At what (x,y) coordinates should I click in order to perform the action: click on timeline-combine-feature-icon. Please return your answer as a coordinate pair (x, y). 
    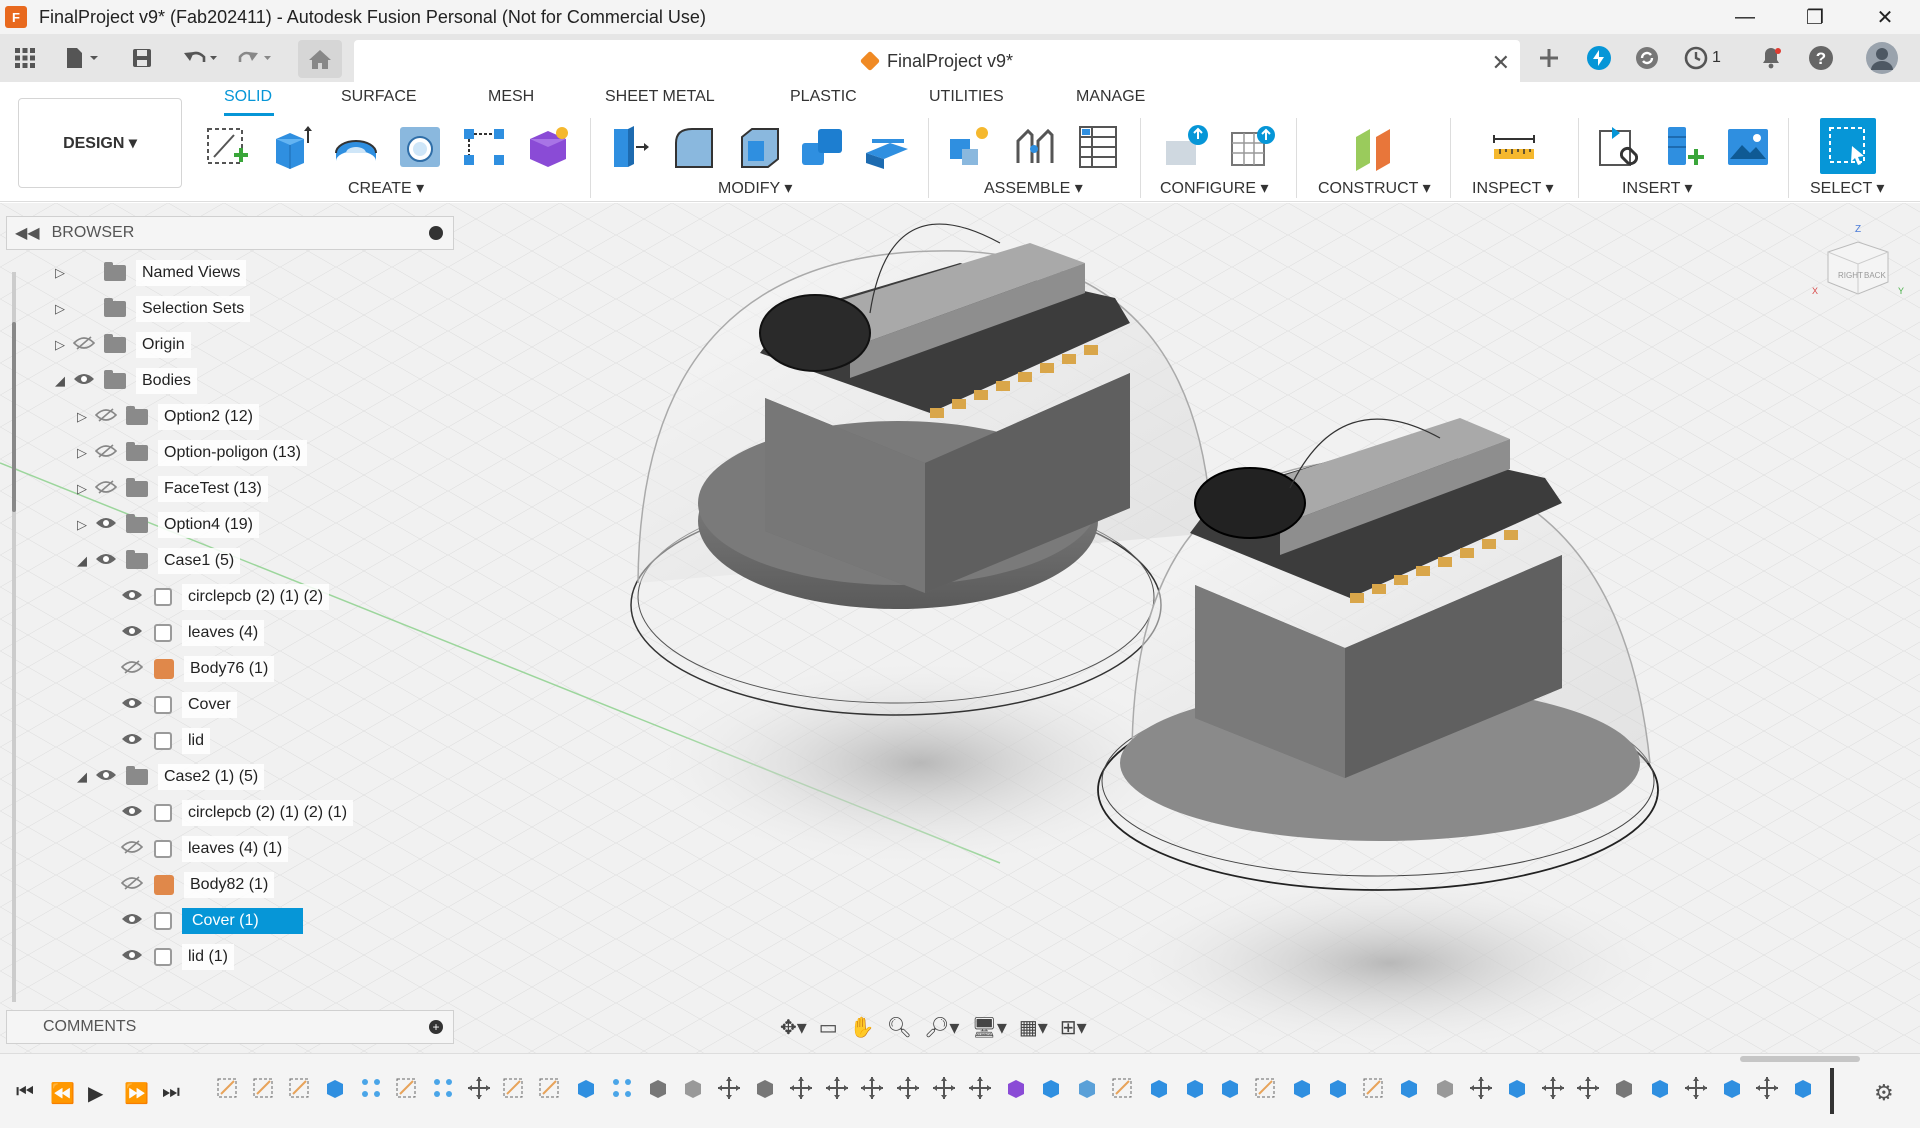
    Looking at the image, I should click on (1624, 1088).